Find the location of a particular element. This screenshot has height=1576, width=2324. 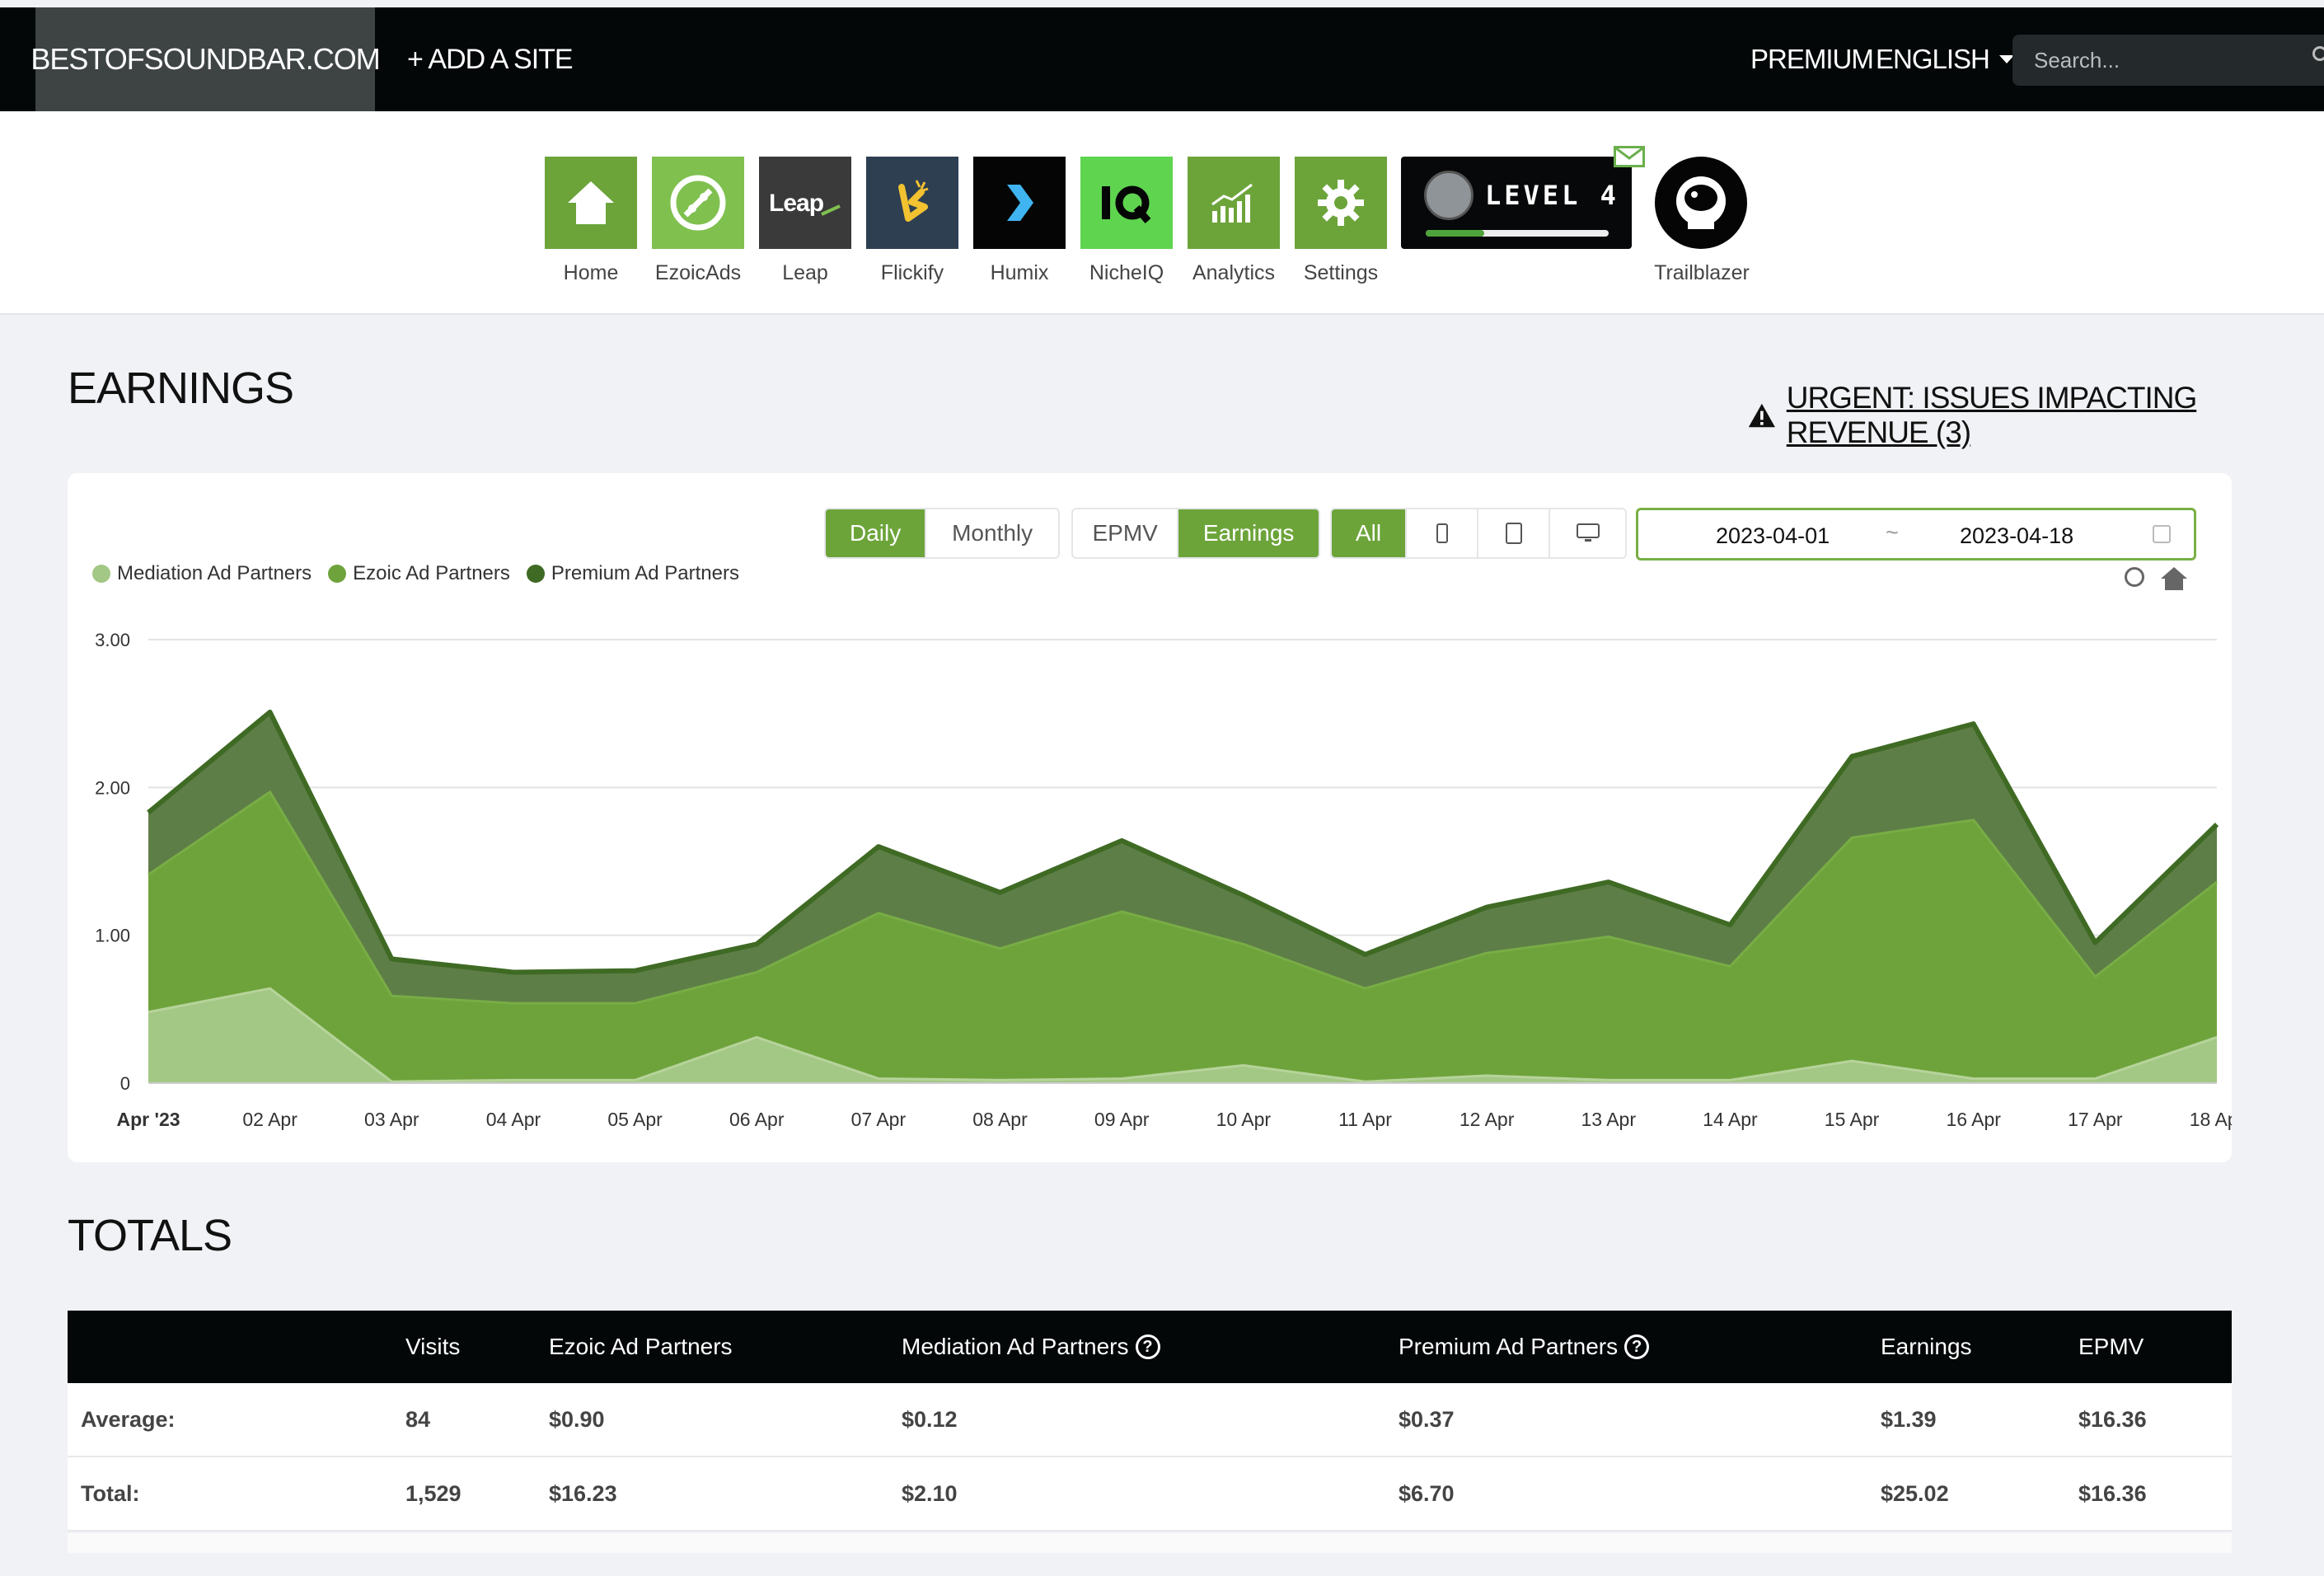

column-header: Premium Ad Partners? is located at coordinates (1525, 1347).